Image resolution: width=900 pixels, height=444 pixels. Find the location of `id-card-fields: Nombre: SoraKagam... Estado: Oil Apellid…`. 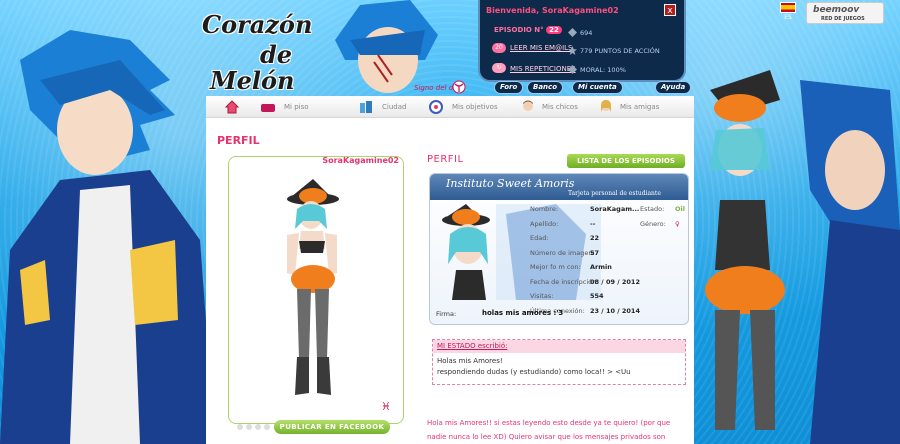

id-card-fields: Nombre: SoraKagam... Estado: Oil Apellid… is located at coordinates (608, 260).